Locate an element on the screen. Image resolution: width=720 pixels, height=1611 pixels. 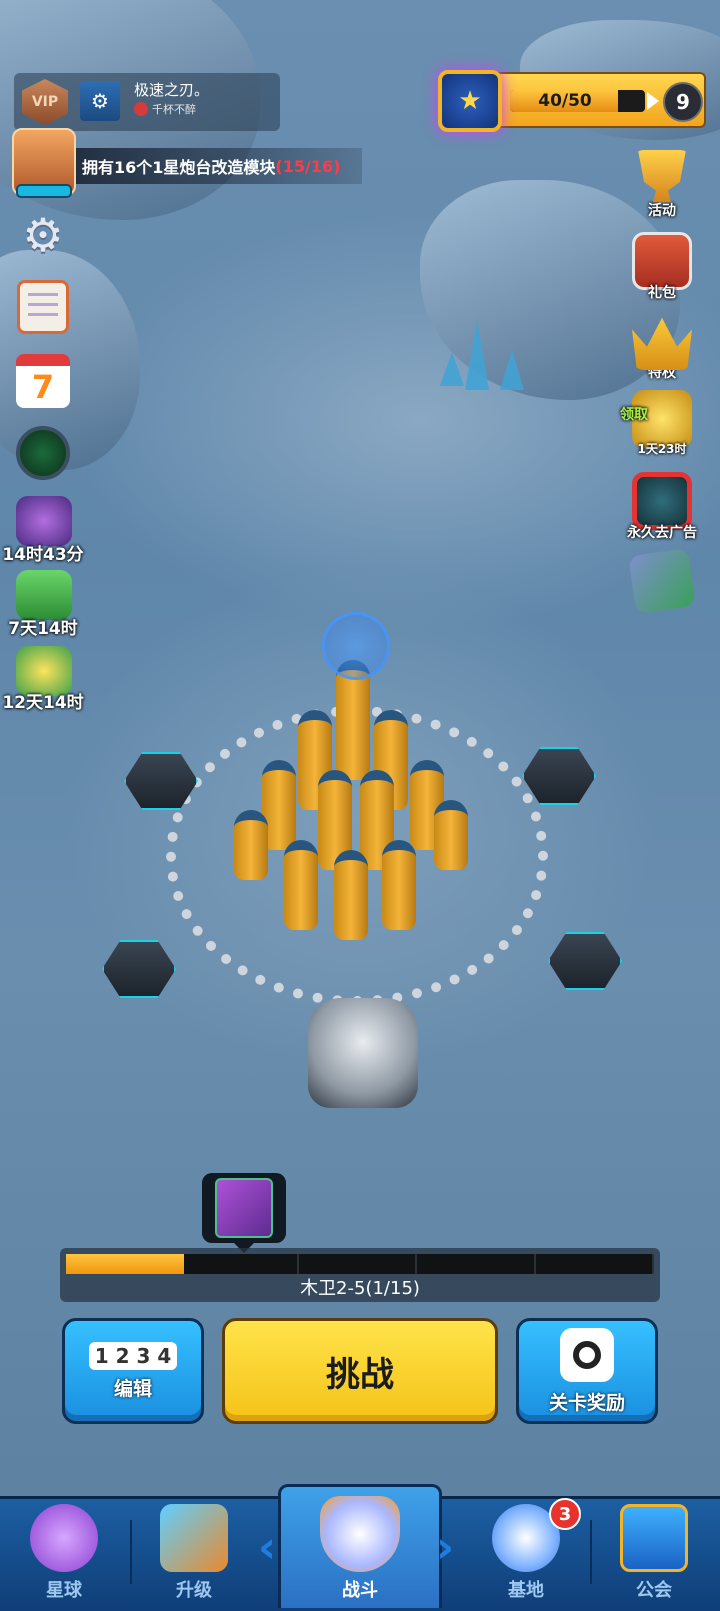
nav-upgrade: 升级 is located at coordinates (194, 1552).